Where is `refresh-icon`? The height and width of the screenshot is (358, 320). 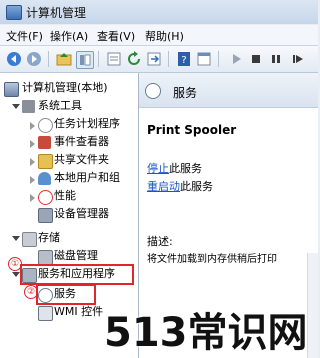
refresh-icon is located at coordinates (134, 59).